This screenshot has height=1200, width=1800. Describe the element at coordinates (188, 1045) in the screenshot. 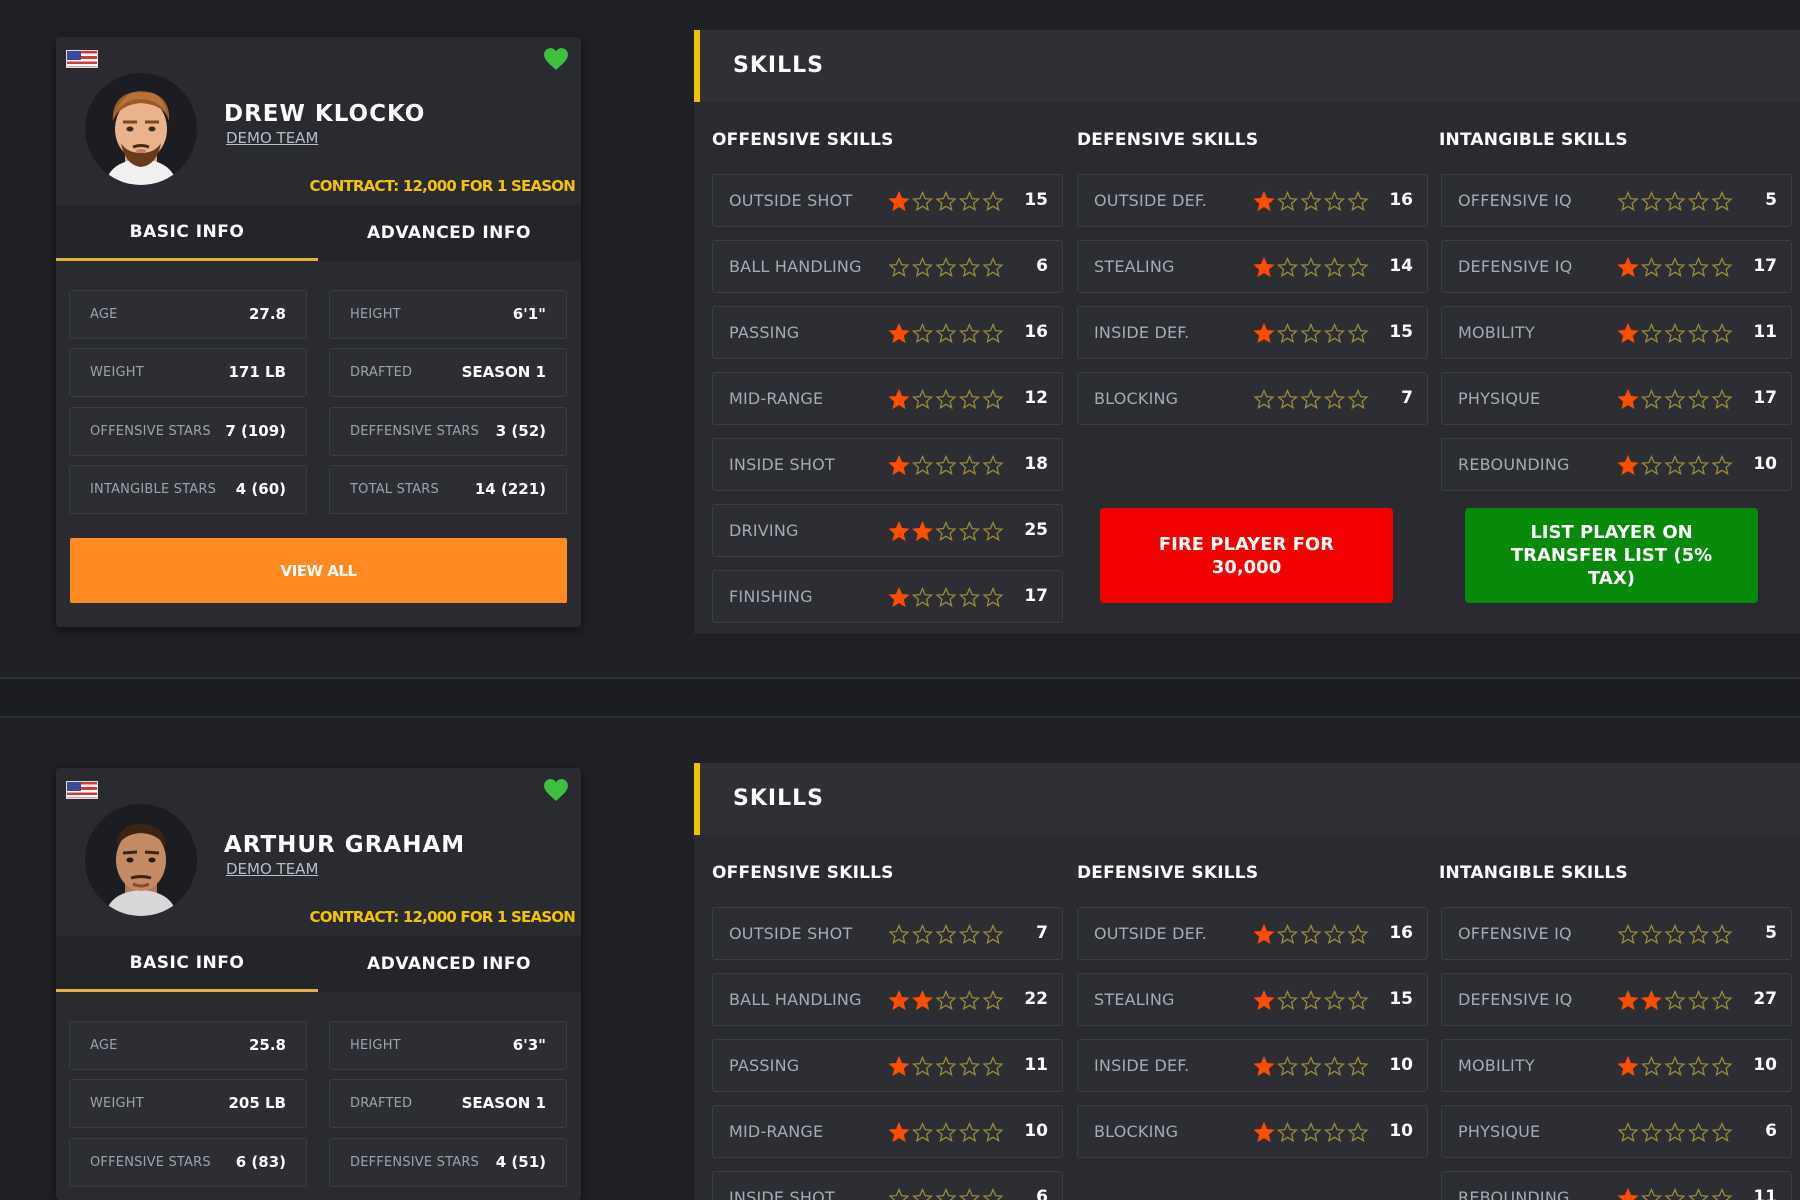

I see `info-age: AGE 25.8` at that location.